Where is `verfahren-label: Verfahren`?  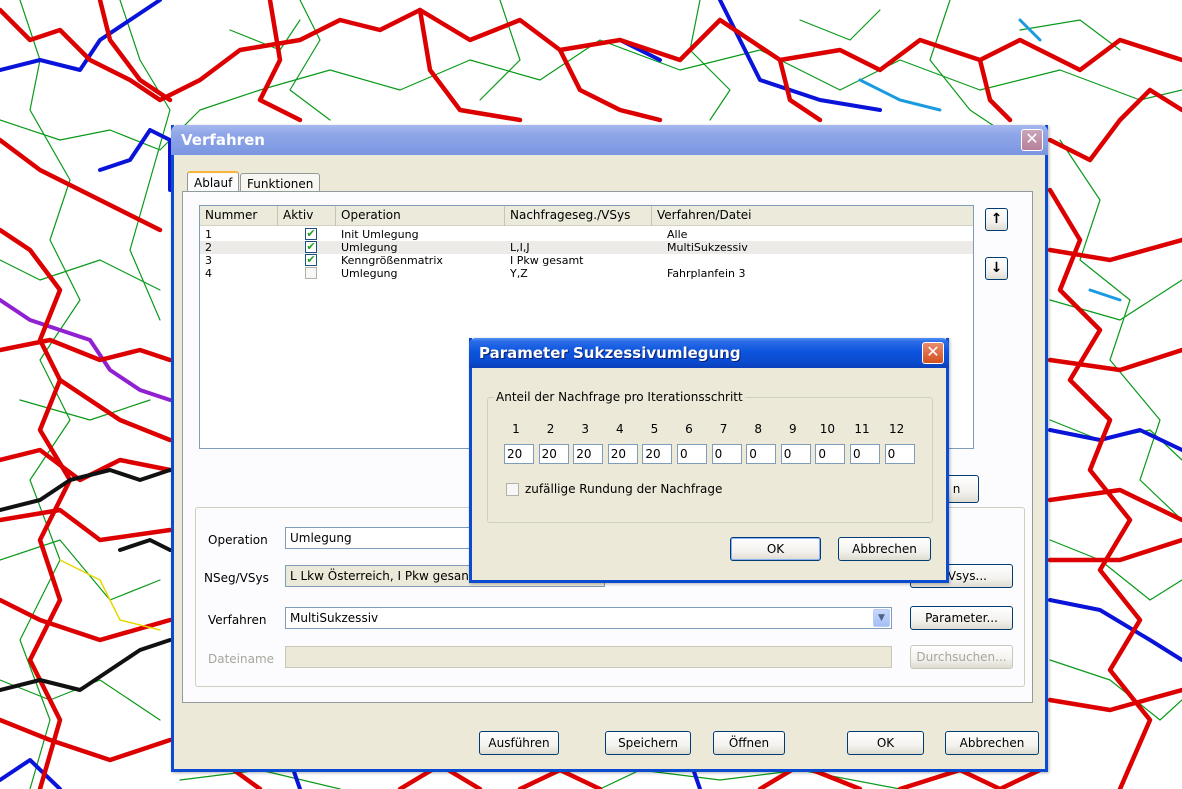 verfahren-label: Verfahren is located at coordinates (237, 620).